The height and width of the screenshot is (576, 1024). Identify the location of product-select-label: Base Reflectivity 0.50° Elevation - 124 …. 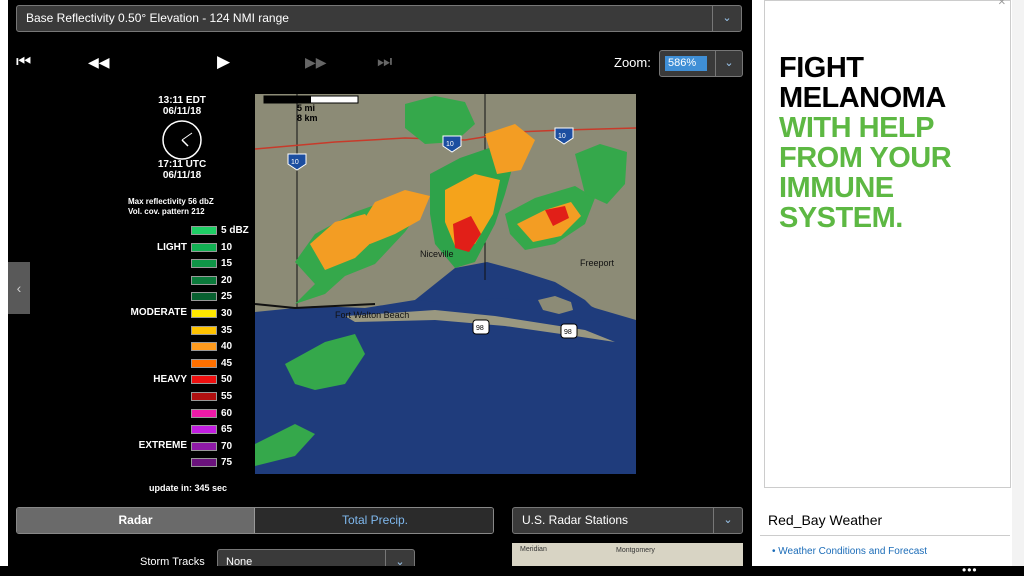
(157, 18).